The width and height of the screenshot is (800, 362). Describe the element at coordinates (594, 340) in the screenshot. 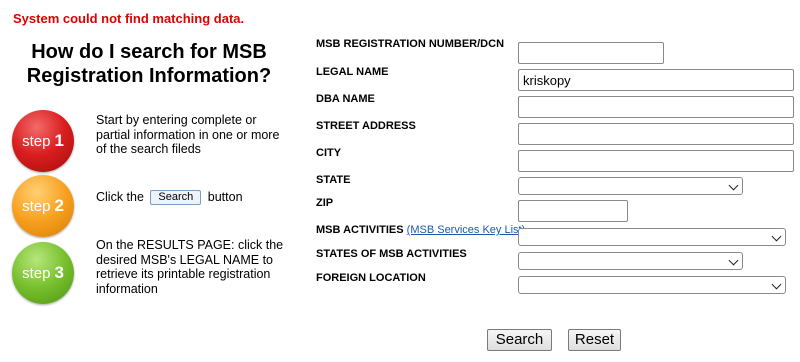

I see `reset-button: Reset` at that location.